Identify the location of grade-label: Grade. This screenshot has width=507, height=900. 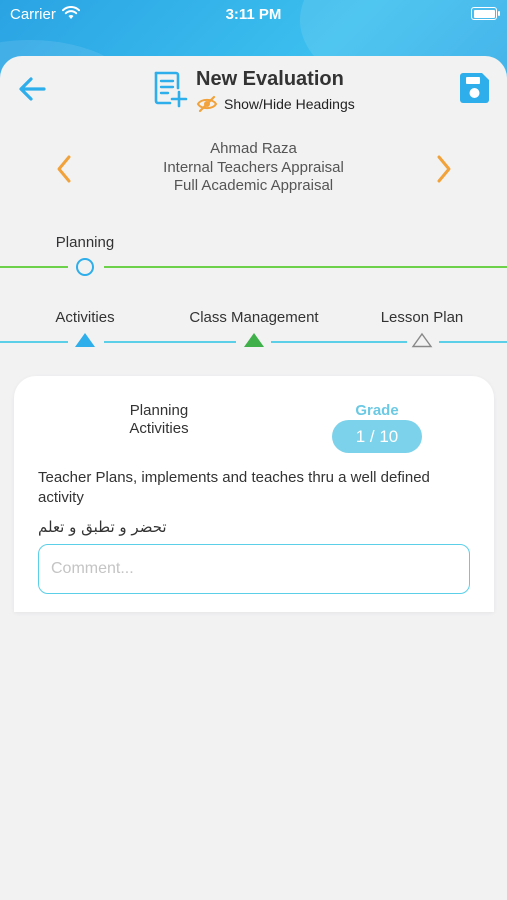
(377, 410).